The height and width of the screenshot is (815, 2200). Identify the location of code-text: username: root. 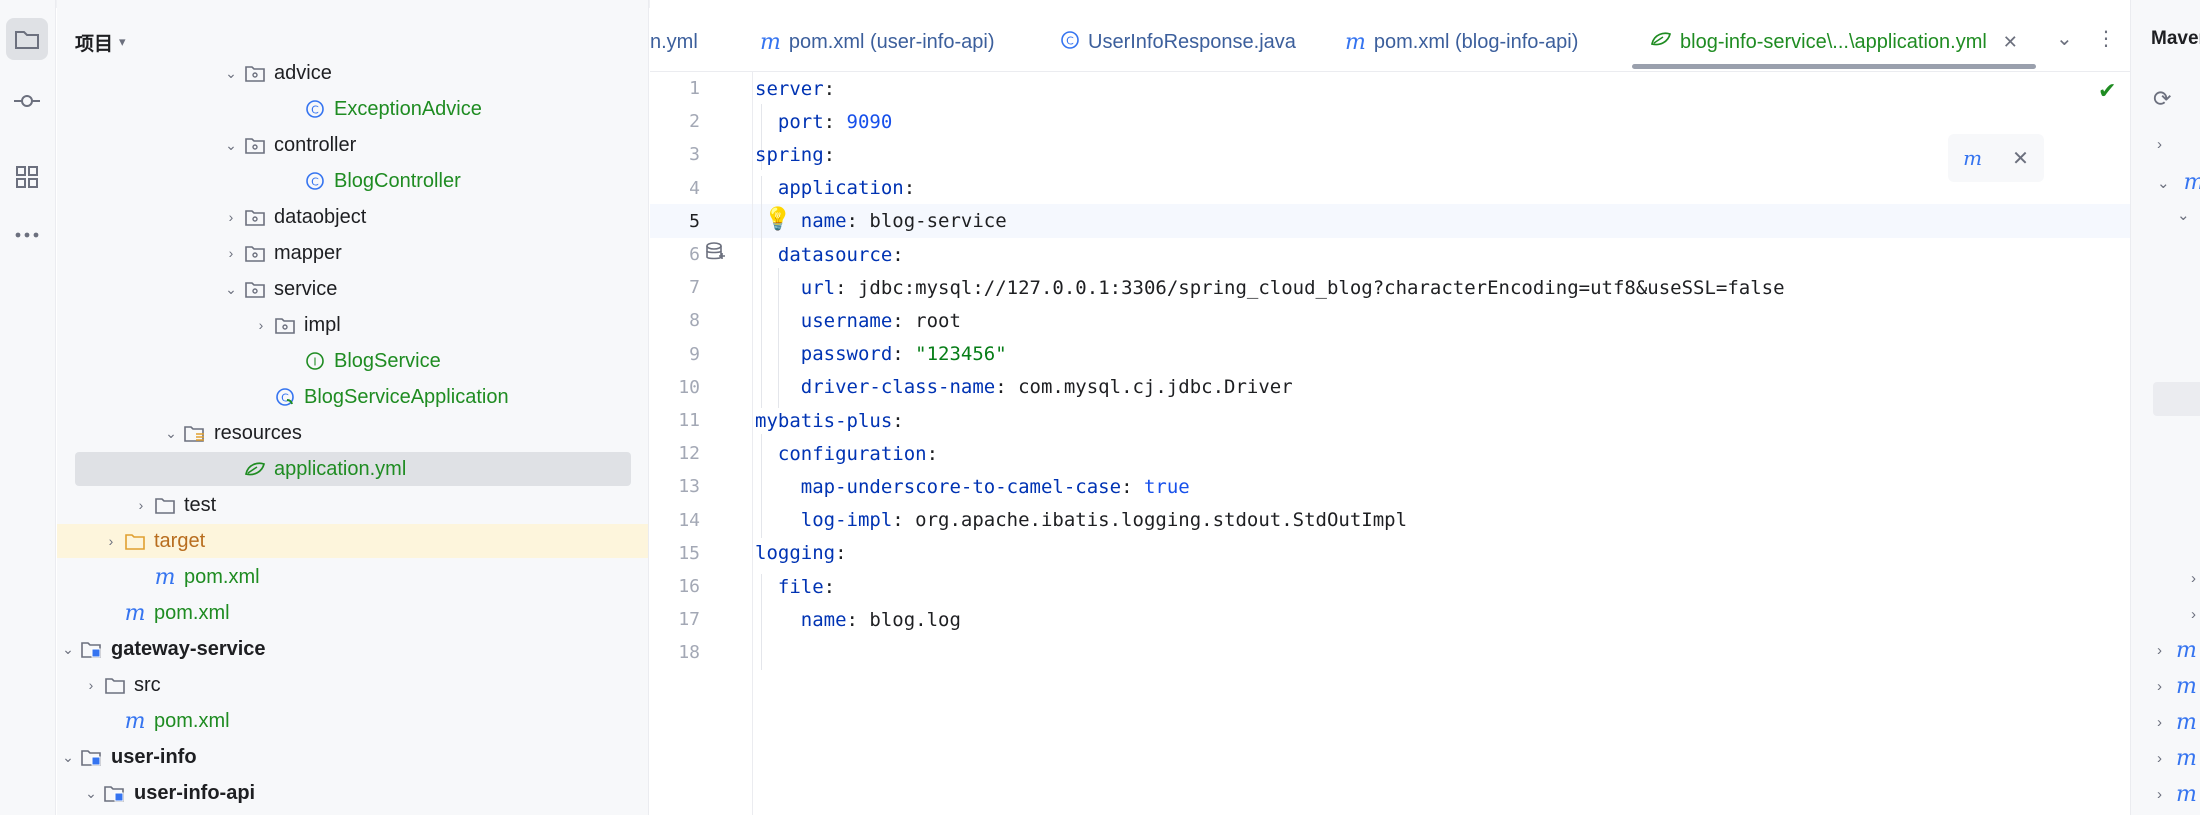
(880, 320).